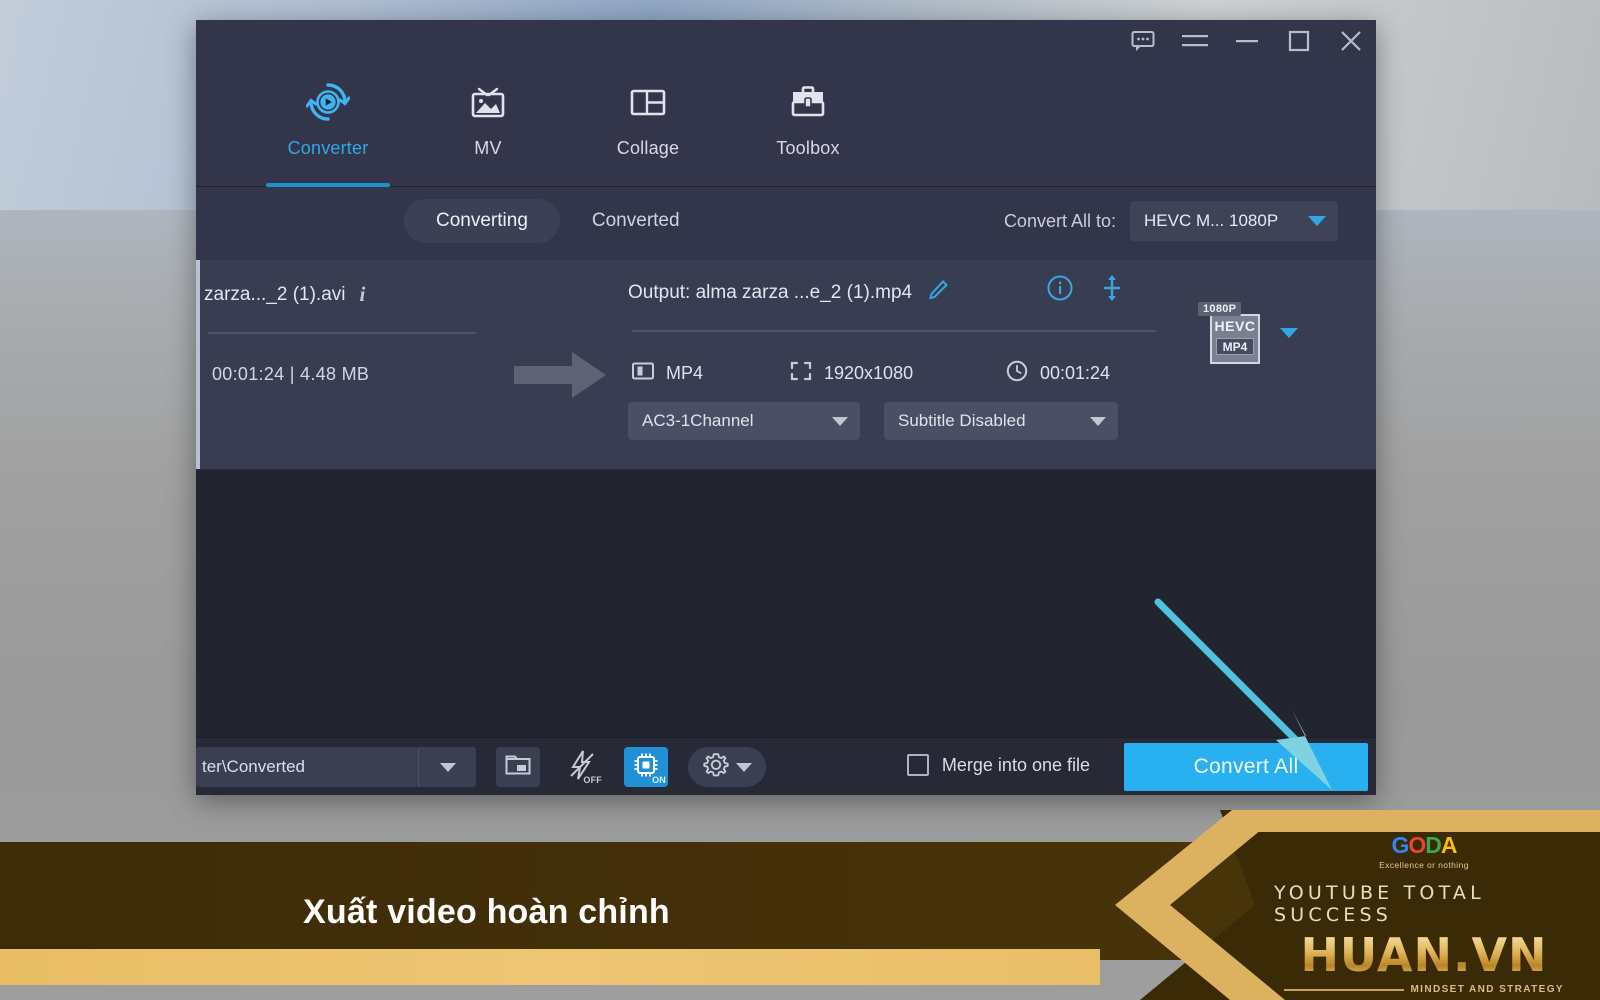 This screenshot has height=1000, width=1600. Describe the element at coordinates (1351, 41) in the screenshot. I see `close-icon` at that location.